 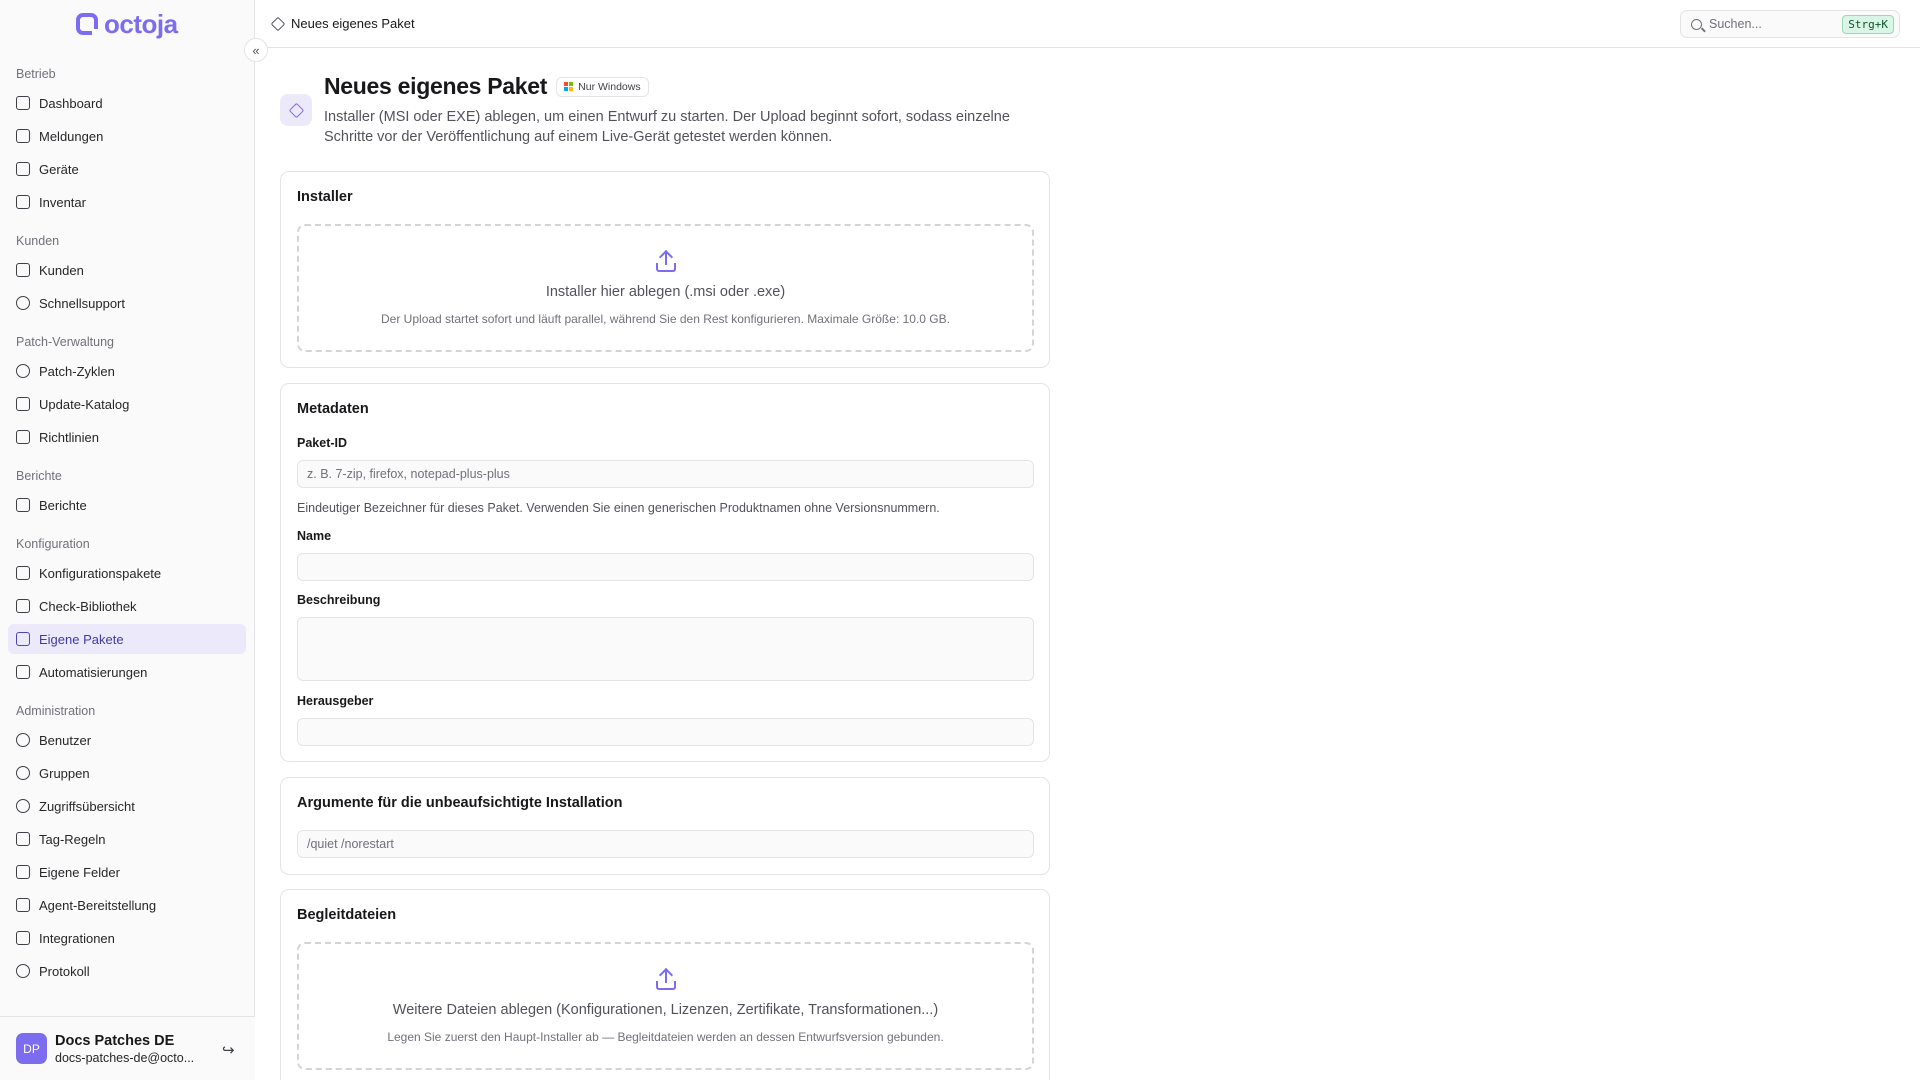 I want to click on nav-section-label: Kunden, so click(x=38, y=240).